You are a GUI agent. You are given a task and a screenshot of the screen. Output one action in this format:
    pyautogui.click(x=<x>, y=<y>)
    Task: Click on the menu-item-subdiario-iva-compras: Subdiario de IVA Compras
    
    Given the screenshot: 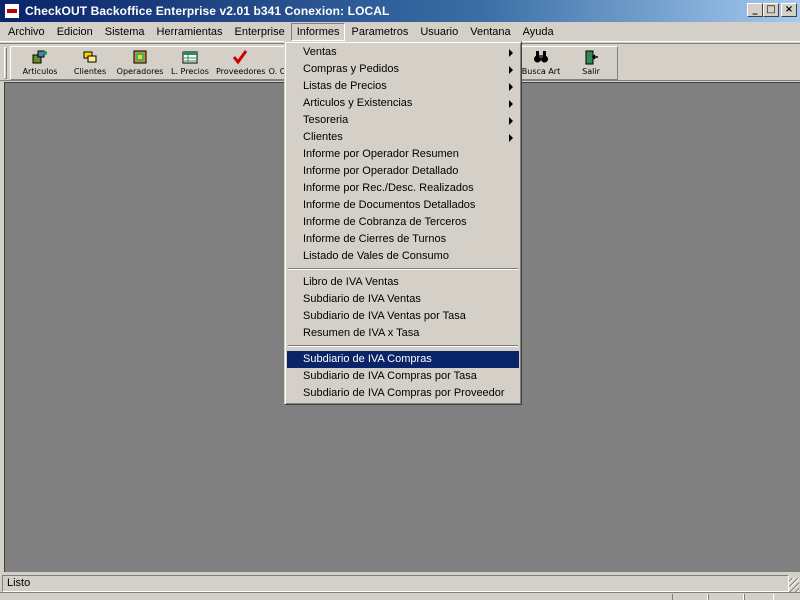 What is the action you would take?
    pyautogui.click(x=403, y=359)
    